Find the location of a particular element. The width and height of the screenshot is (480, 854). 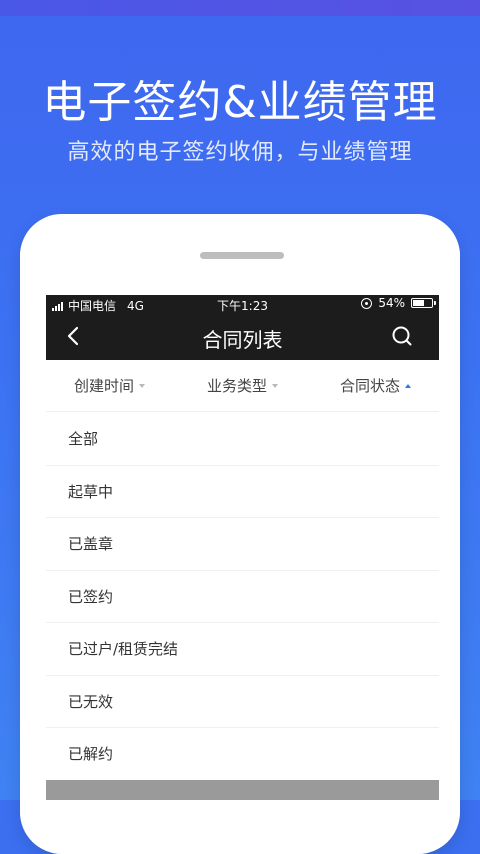

overlay-mask is located at coordinates (242, 790).